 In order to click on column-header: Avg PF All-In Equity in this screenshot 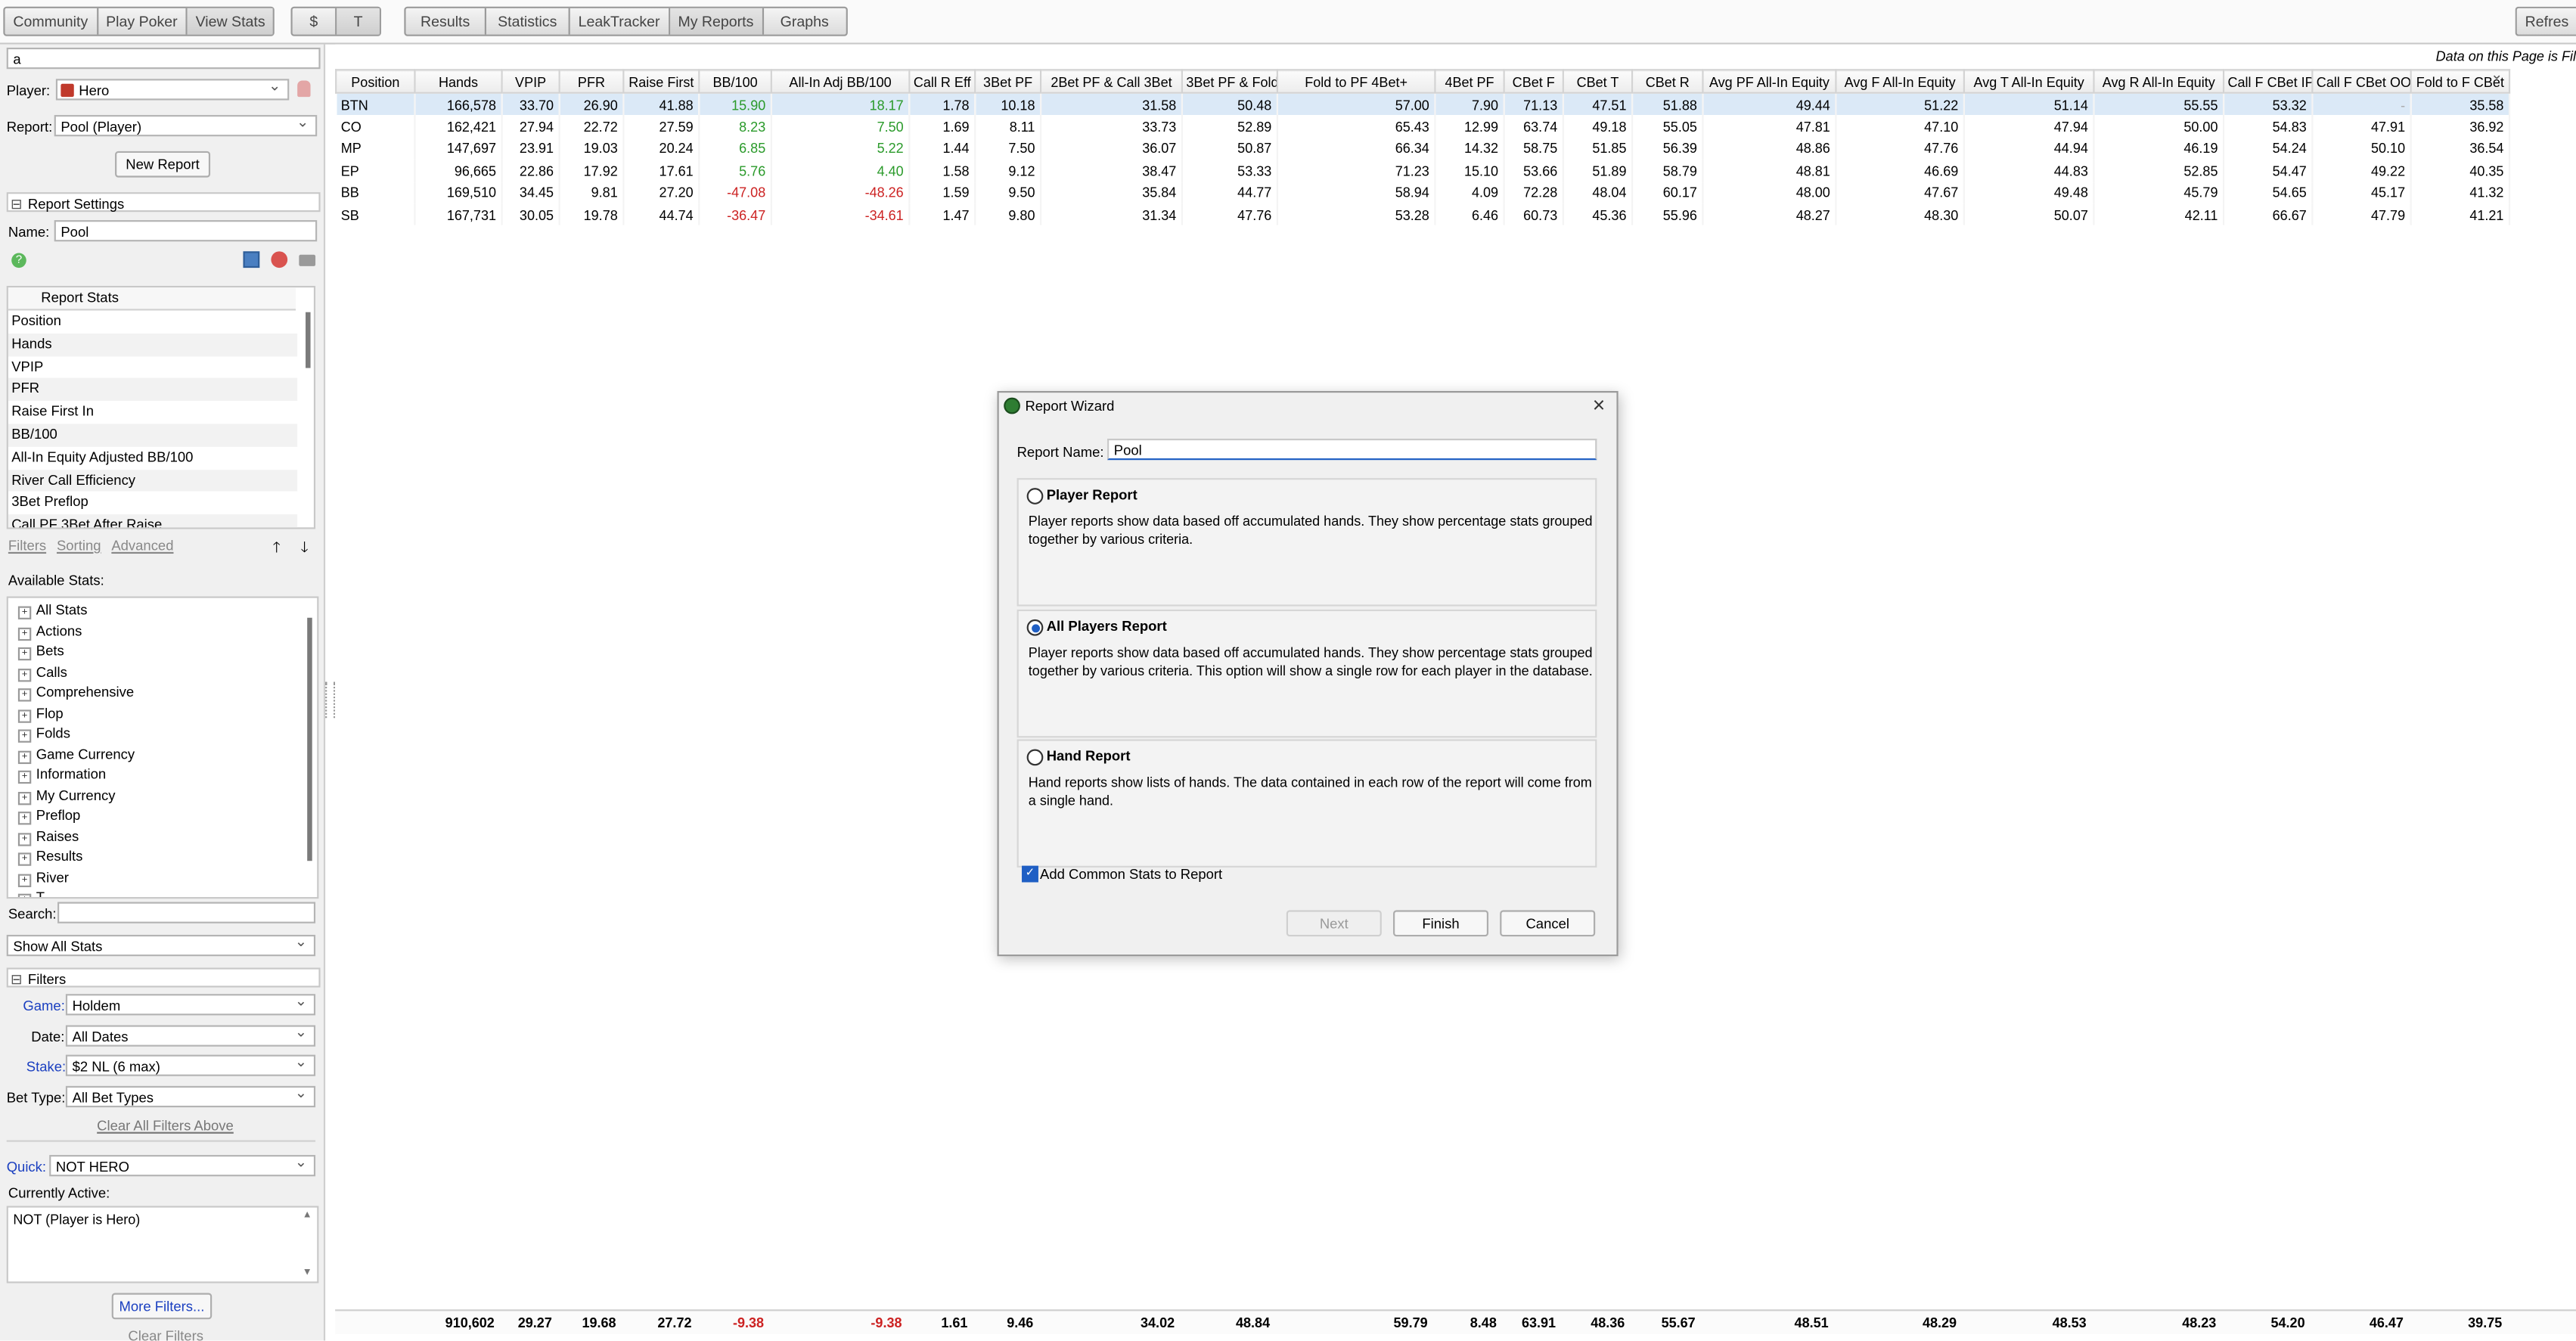, I will do `click(1769, 81)`.